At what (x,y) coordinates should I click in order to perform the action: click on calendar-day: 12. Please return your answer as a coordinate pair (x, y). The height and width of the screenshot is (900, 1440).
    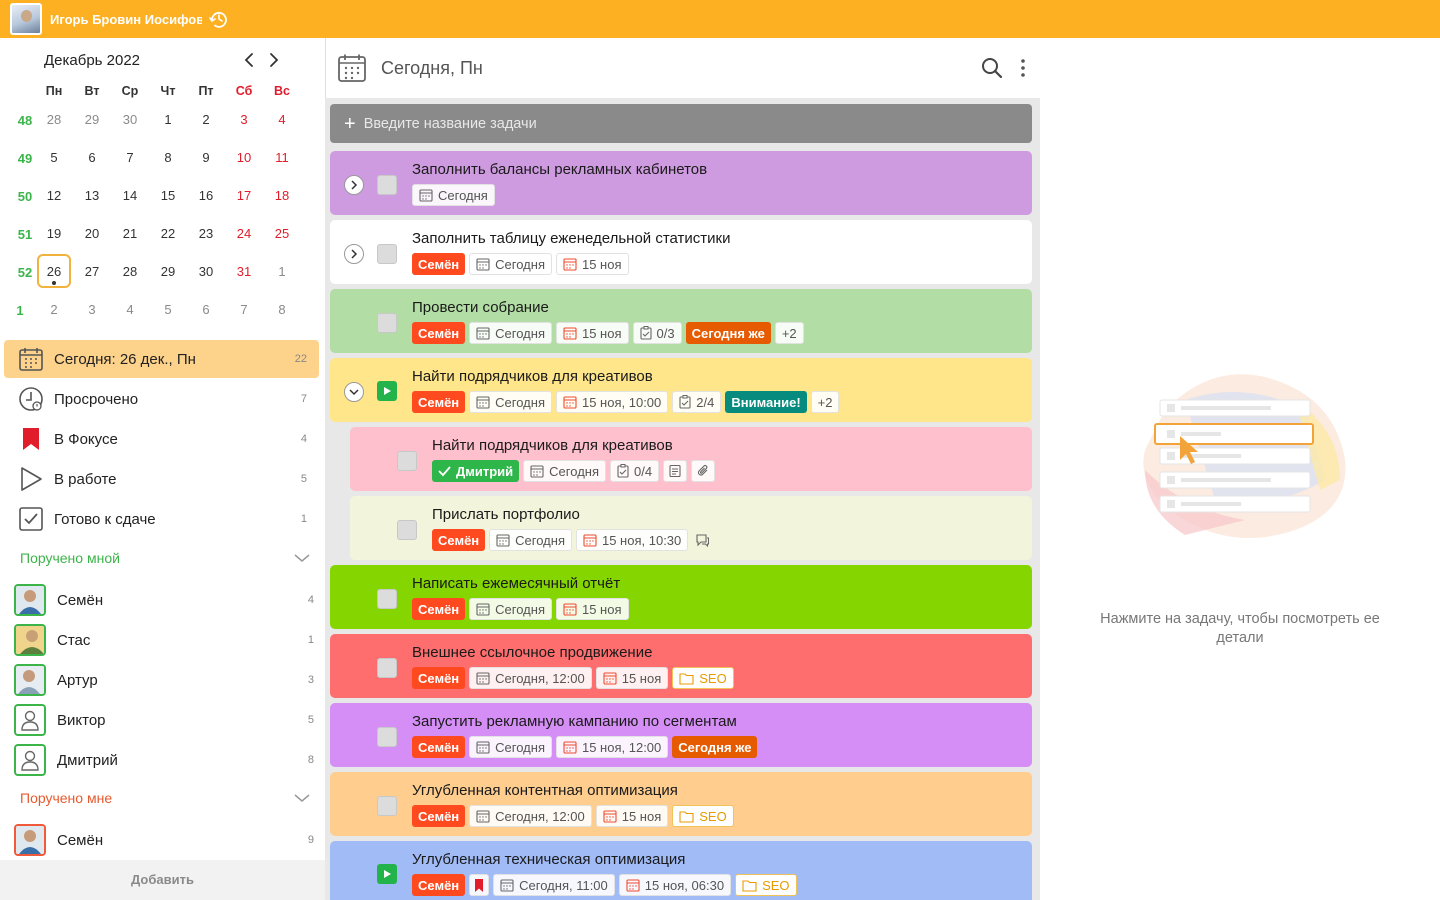
    Looking at the image, I should click on (54, 195).